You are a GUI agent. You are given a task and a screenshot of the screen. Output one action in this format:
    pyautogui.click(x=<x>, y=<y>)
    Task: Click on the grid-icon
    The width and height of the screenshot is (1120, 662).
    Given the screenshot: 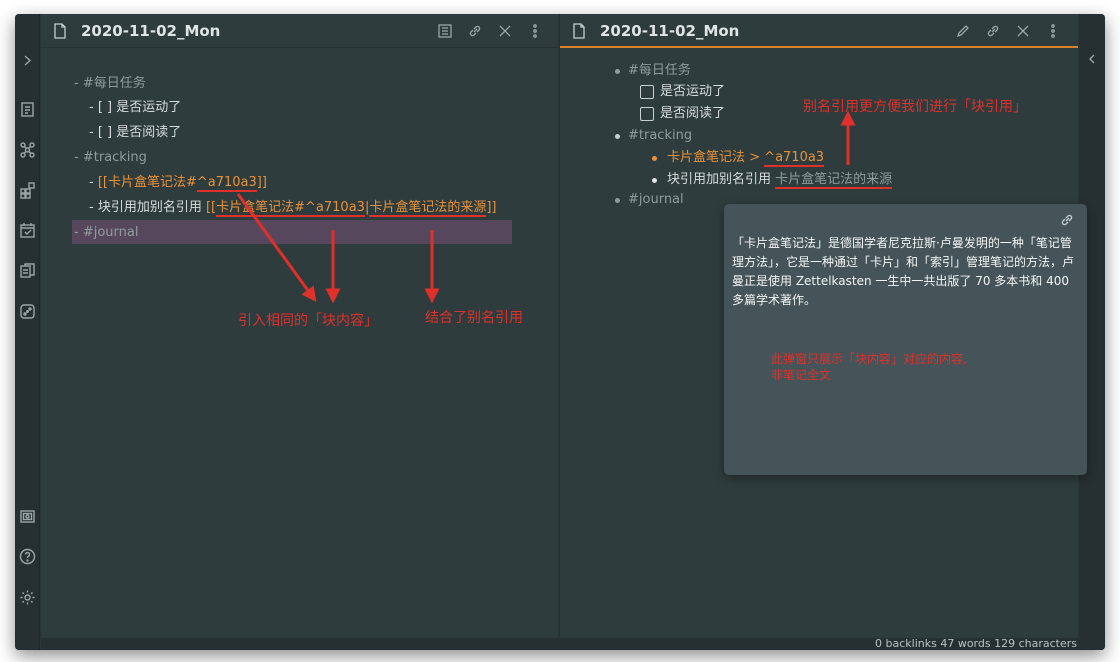 What is the action you would take?
    pyautogui.click(x=27, y=190)
    